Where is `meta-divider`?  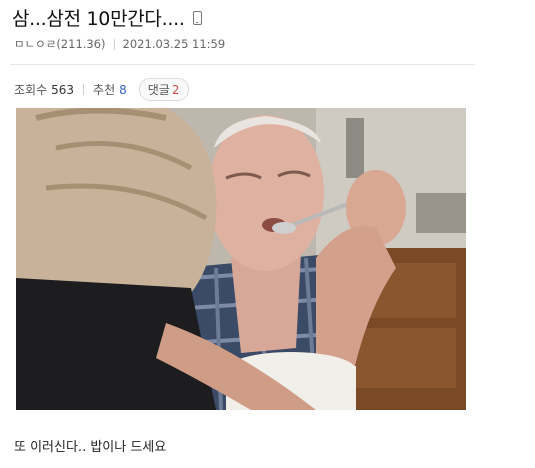 meta-divider is located at coordinates (114, 44).